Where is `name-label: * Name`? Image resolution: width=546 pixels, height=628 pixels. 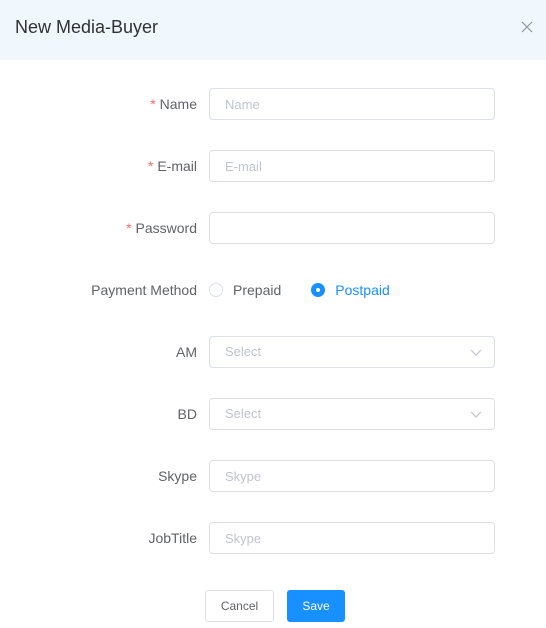
name-label: * Name is located at coordinates (173, 104).